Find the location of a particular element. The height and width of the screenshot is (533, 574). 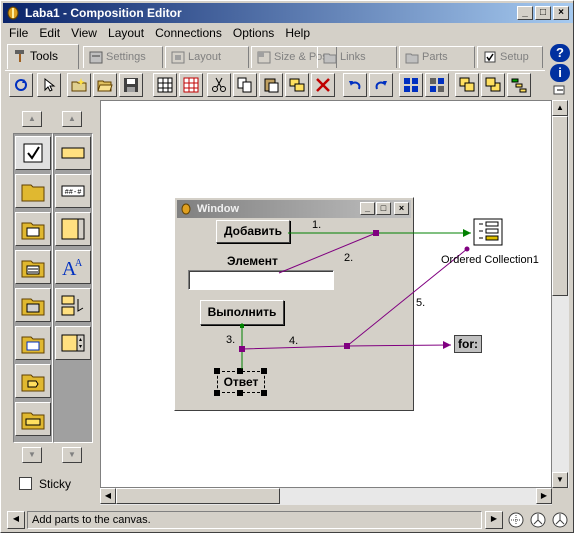

send-back-button is located at coordinates (493, 85).